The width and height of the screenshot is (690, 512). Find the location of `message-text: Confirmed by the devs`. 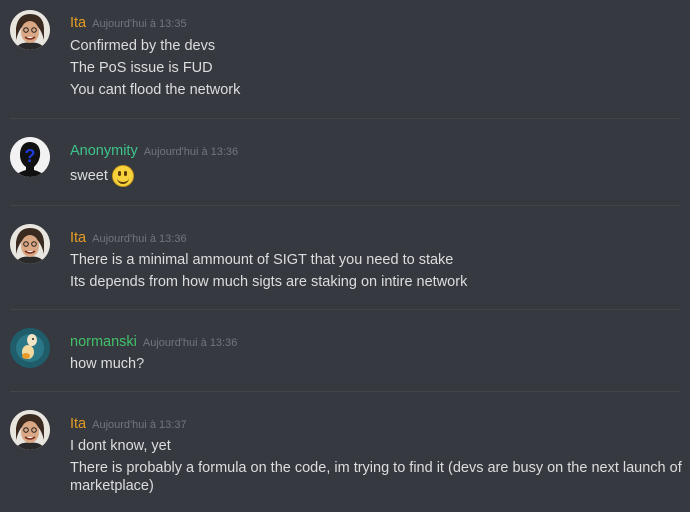

message-text: Confirmed by the devs is located at coordinates (143, 46).